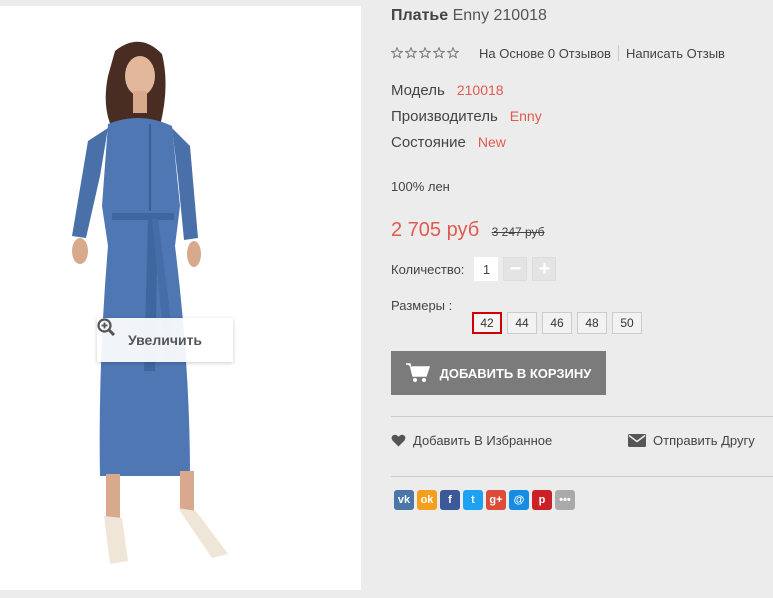 The height and width of the screenshot is (598, 773). I want to click on spec-label: Состояние, so click(428, 142).